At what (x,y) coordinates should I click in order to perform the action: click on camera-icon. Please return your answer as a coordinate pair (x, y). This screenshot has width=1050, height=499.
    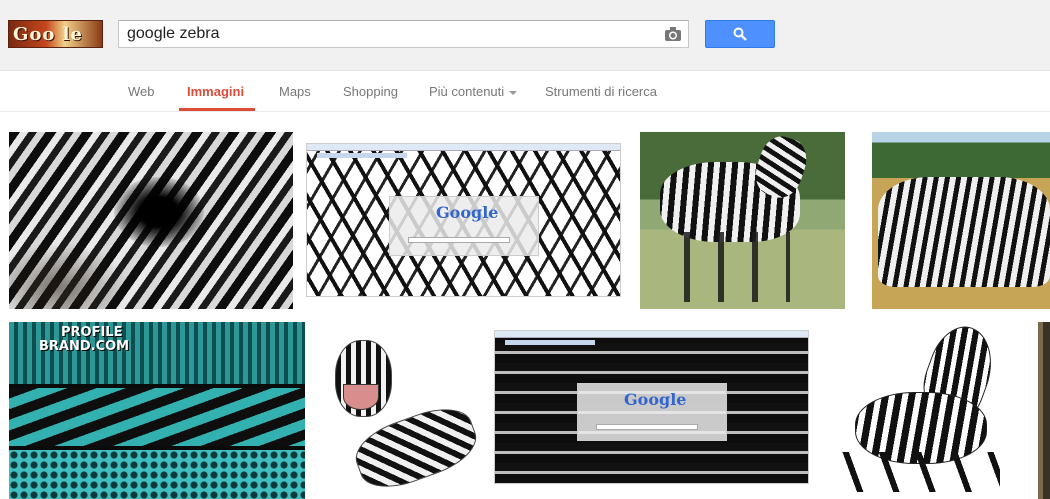
    Looking at the image, I should click on (673, 34).